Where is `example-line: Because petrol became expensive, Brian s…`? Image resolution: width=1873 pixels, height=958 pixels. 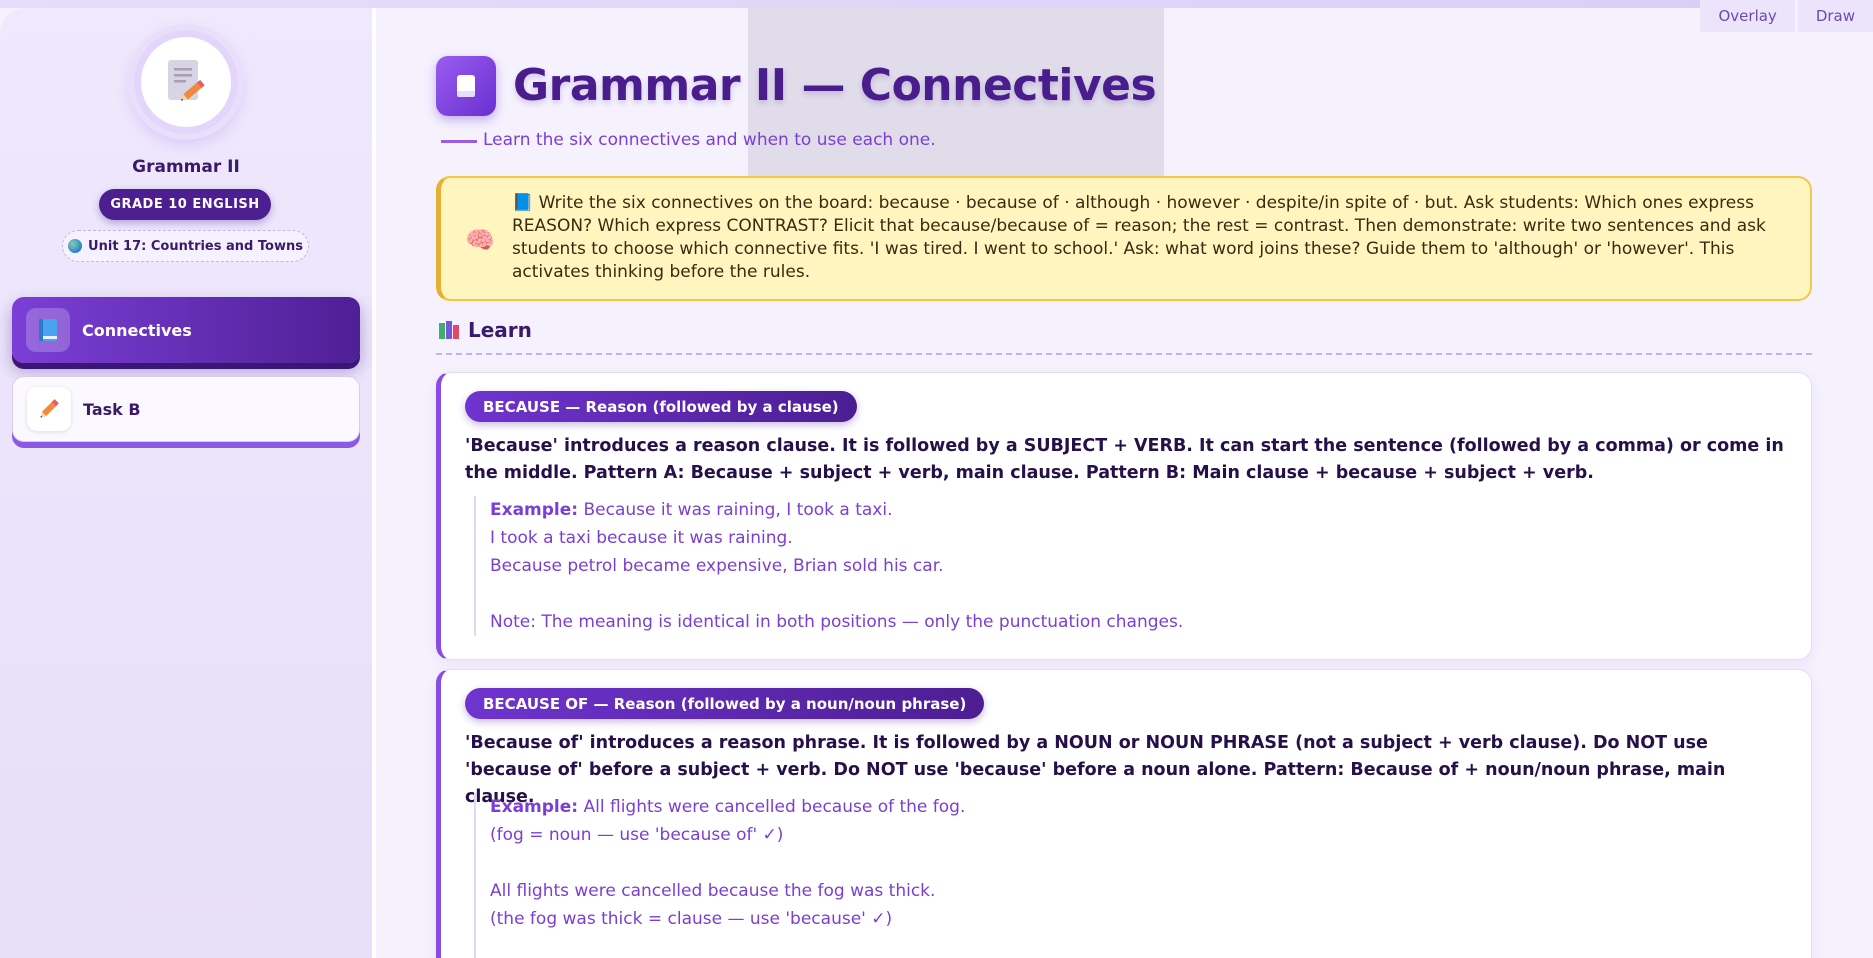 example-line: Because petrol became expensive, Brian s… is located at coordinates (717, 566).